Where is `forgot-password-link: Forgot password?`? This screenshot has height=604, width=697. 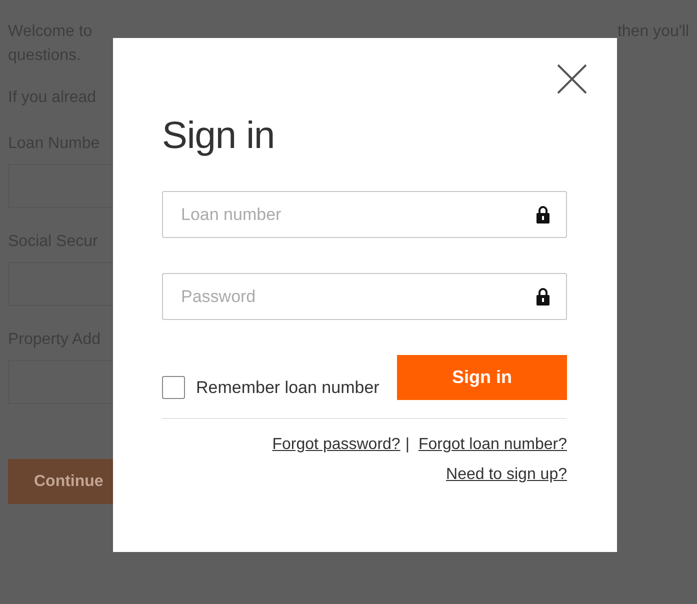
forgot-password-link: Forgot password? is located at coordinates (336, 445).